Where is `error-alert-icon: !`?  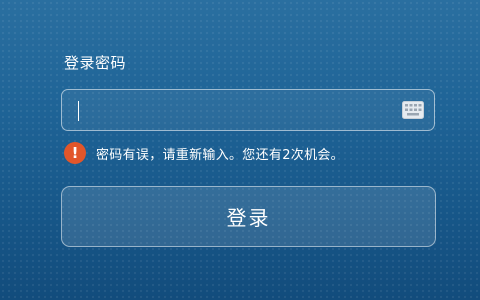 error-alert-icon: ! is located at coordinates (75, 153).